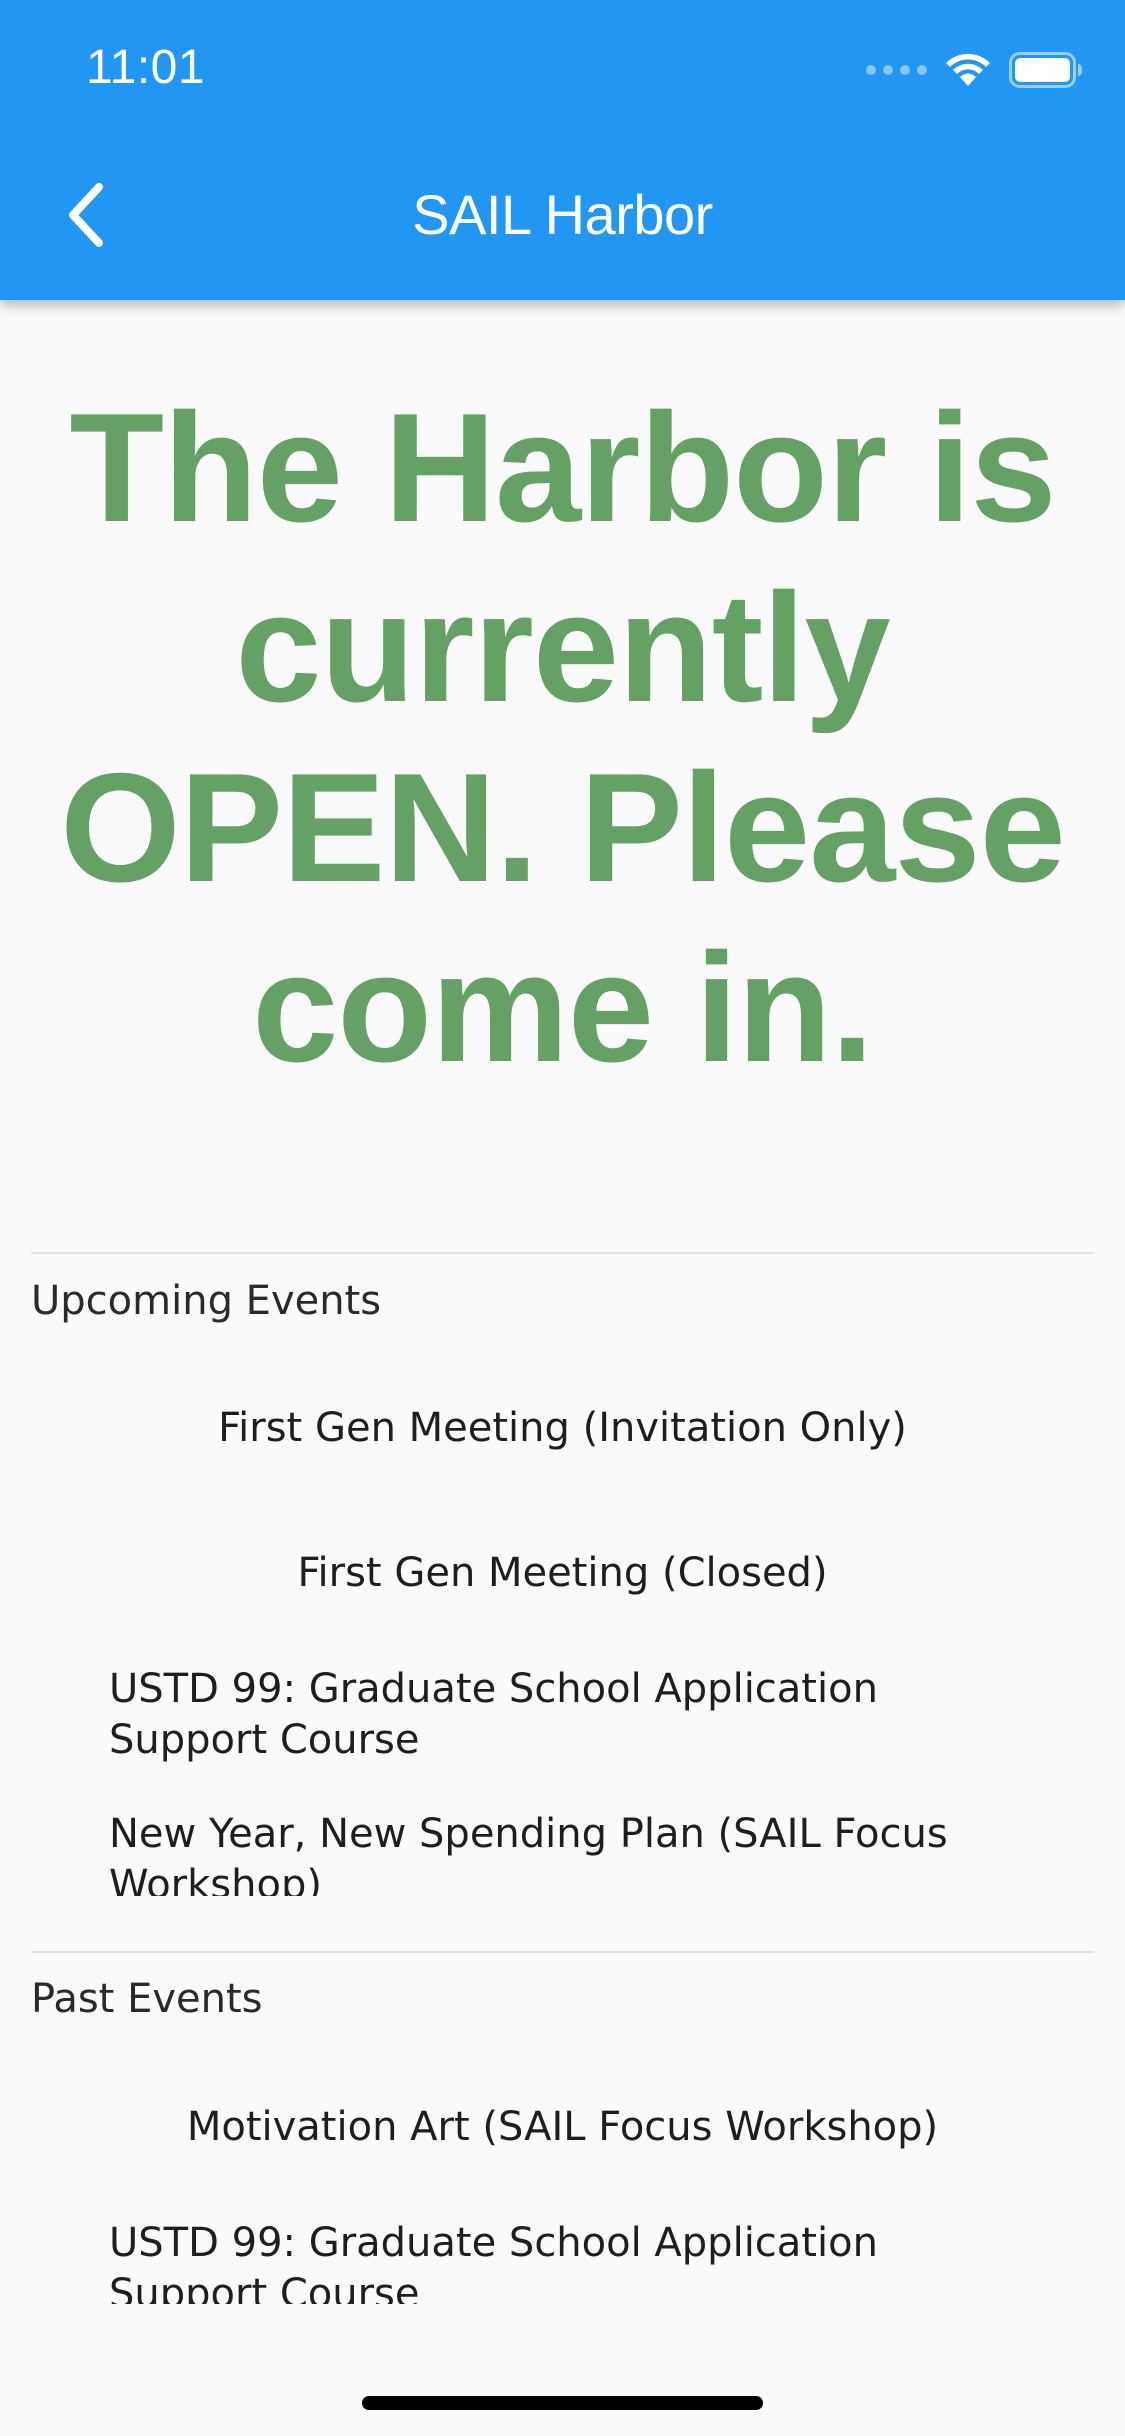  Describe the element at coordinates (968, 70) in the screenshot. I see `wifi-icon` at that location.